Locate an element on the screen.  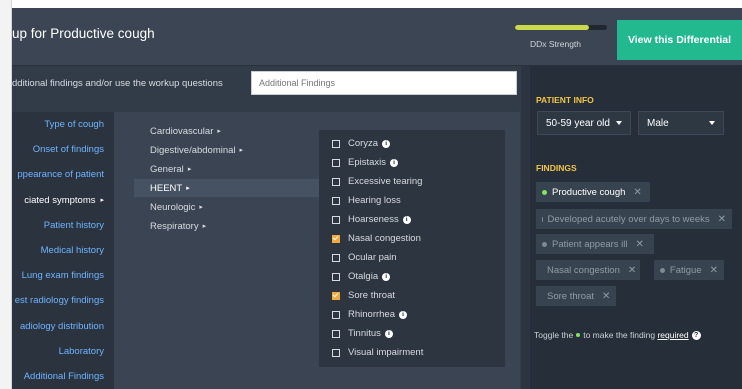
toggle-required-hint: Toggle the to make the finding required? is located at coordinates (617, 335).